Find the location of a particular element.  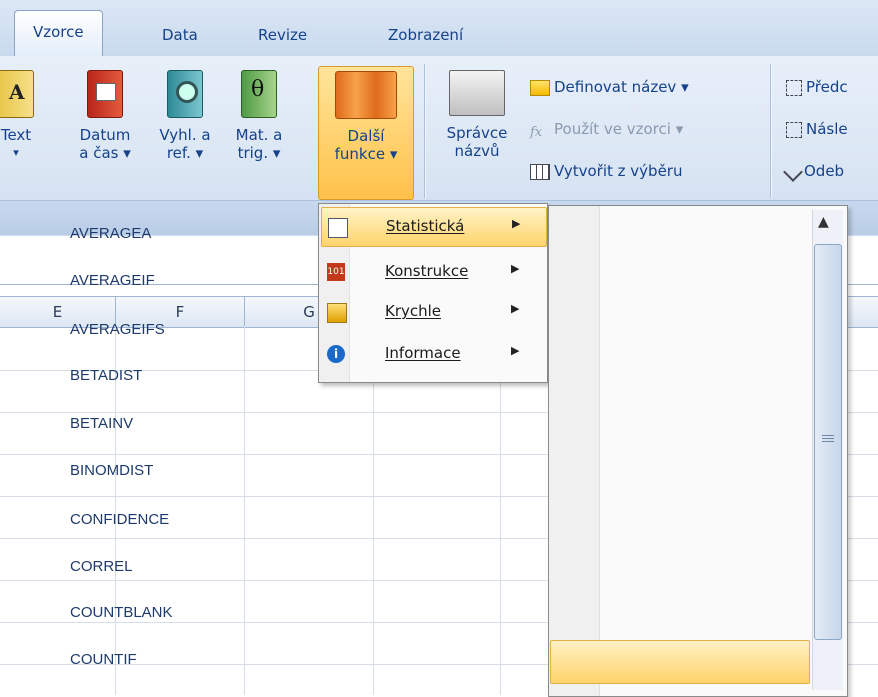

more-functions-label: Další is located at coordinates (366, 136).